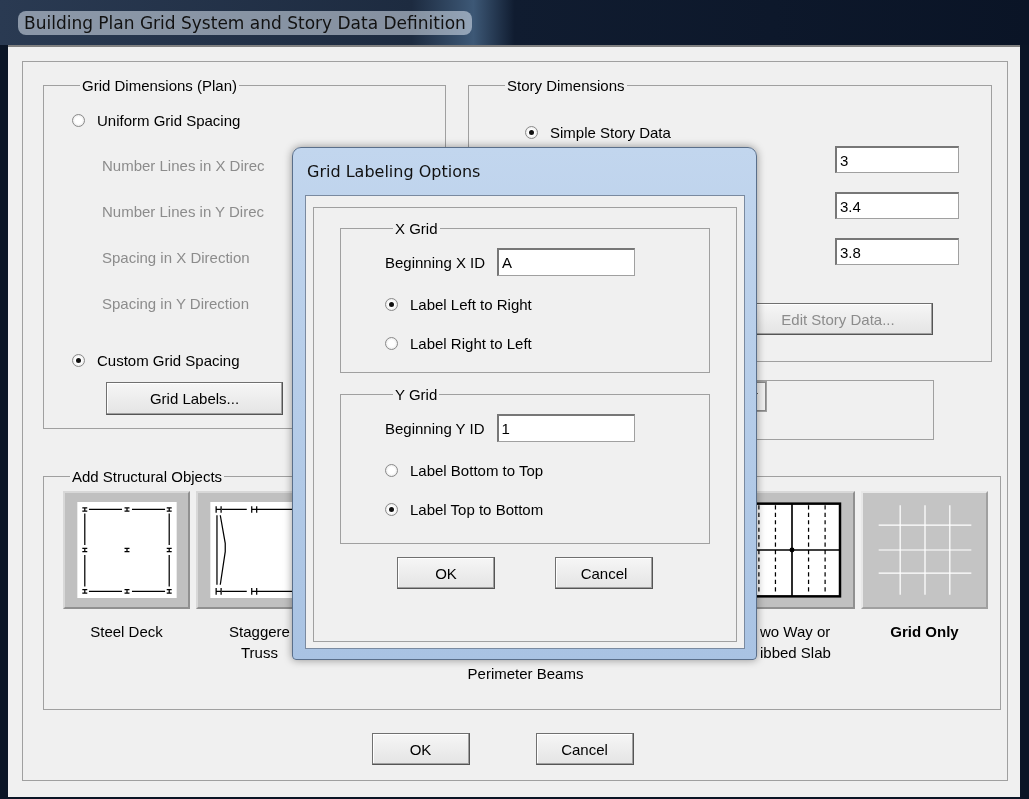 This screenshot has width=1029, height=799. I want to click on radio-label: Simple Story Data, so click(610, 132).